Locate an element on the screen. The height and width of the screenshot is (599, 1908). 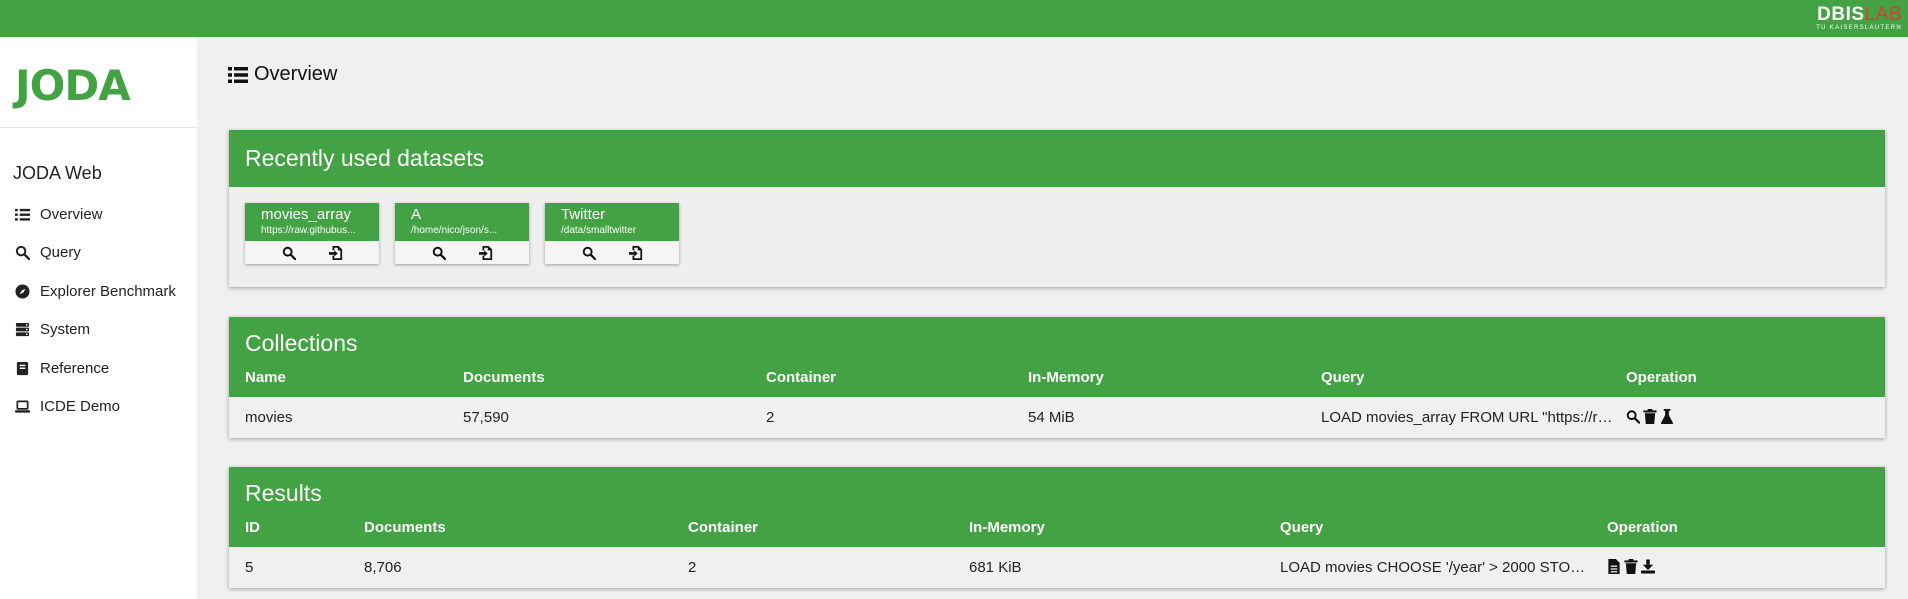
sidebar-item-query: Query is located at coordinates (98, 253).